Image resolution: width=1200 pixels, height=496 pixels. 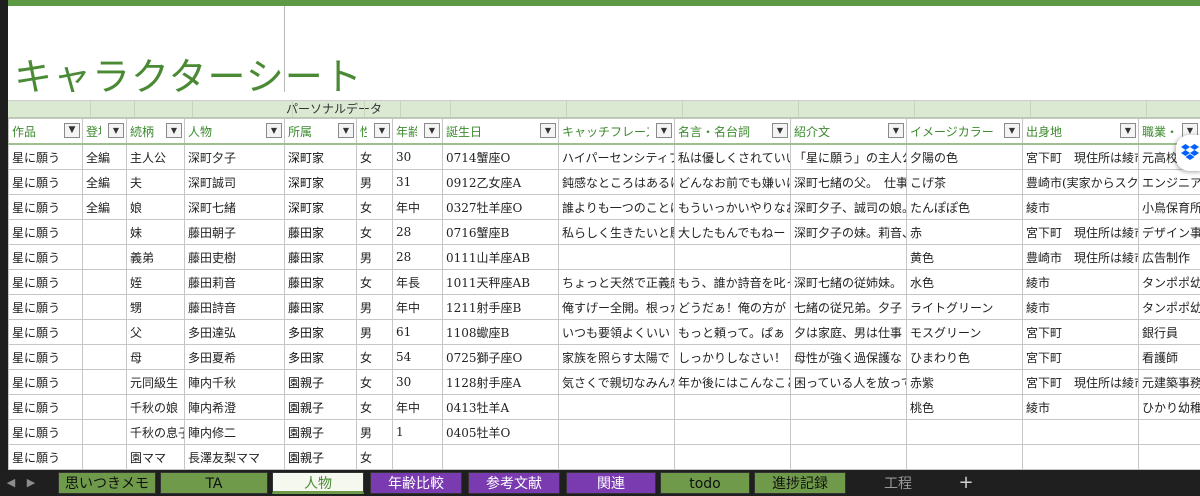 What do you see at coordinates (964, 282) in the screenshot?
I see `table-cell: 水色` at bounding box center [964, 282].